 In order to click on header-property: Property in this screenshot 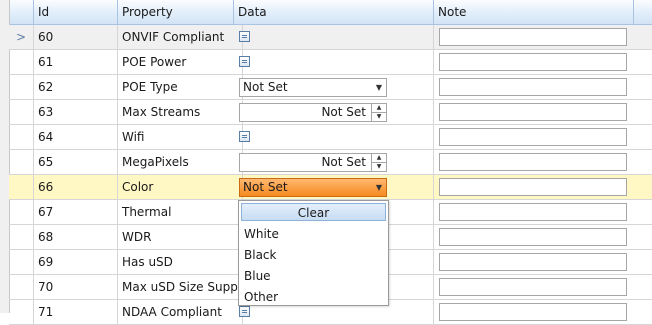, I will do `click(176, 12)`.